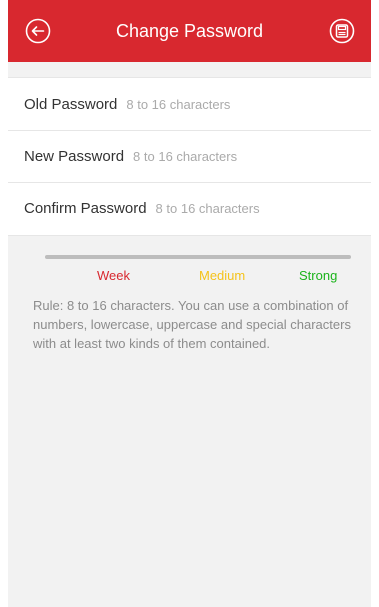  I want to click on confirm-password-input, so click(240, 208).